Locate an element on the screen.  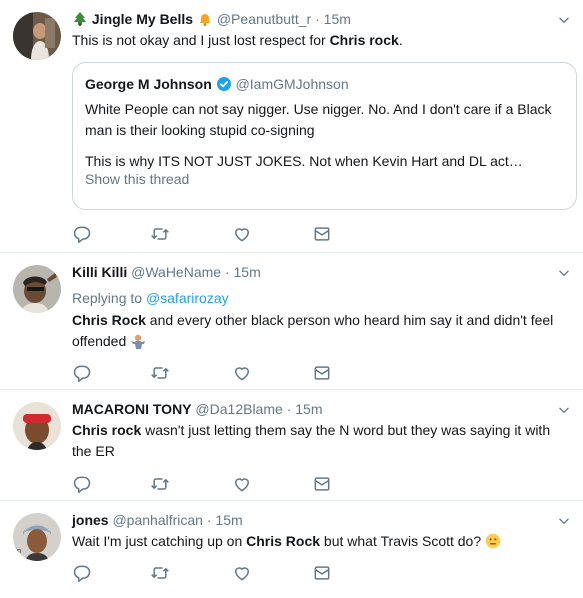
tweet-header: jones @panhalfrican · 15m is located at coordinates (157, 520).